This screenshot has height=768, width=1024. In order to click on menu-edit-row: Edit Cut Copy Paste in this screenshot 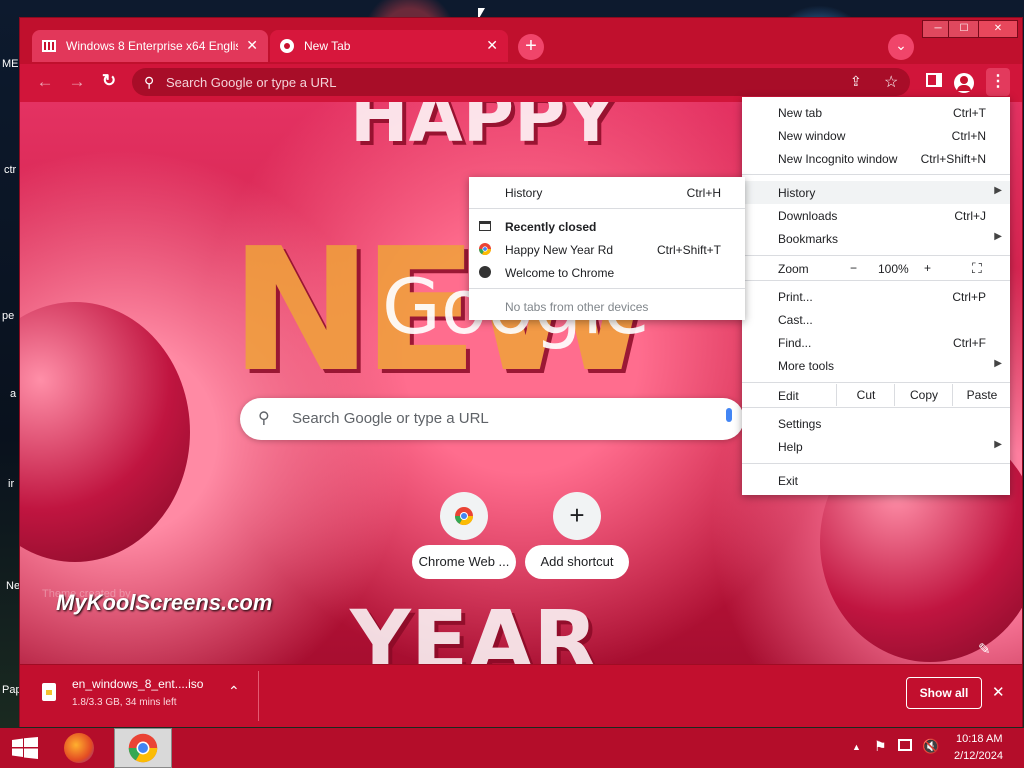, I will do `click(876, 395)`.